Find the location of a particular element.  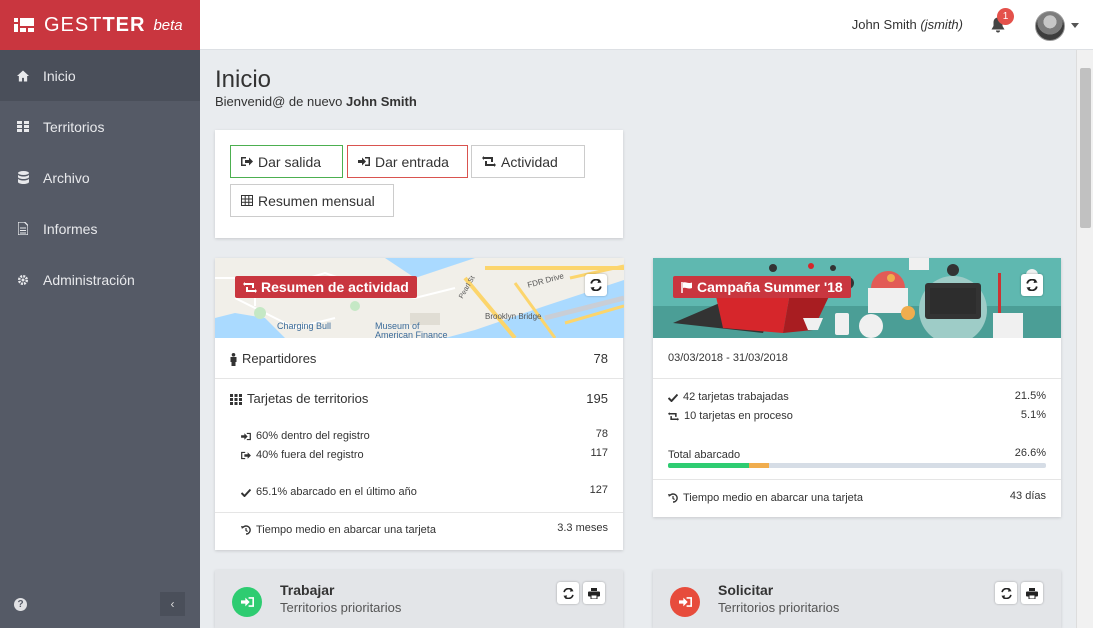

solicitar-title: Solicitar is located at coordinates (746, 590).